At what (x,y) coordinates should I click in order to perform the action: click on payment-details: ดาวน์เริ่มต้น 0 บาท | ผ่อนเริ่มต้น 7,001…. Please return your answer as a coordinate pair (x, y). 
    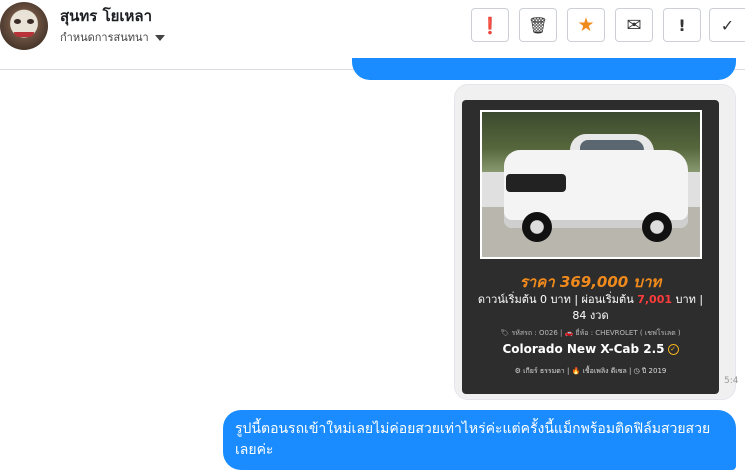
    Looking at the image, I should click on (590, 308).